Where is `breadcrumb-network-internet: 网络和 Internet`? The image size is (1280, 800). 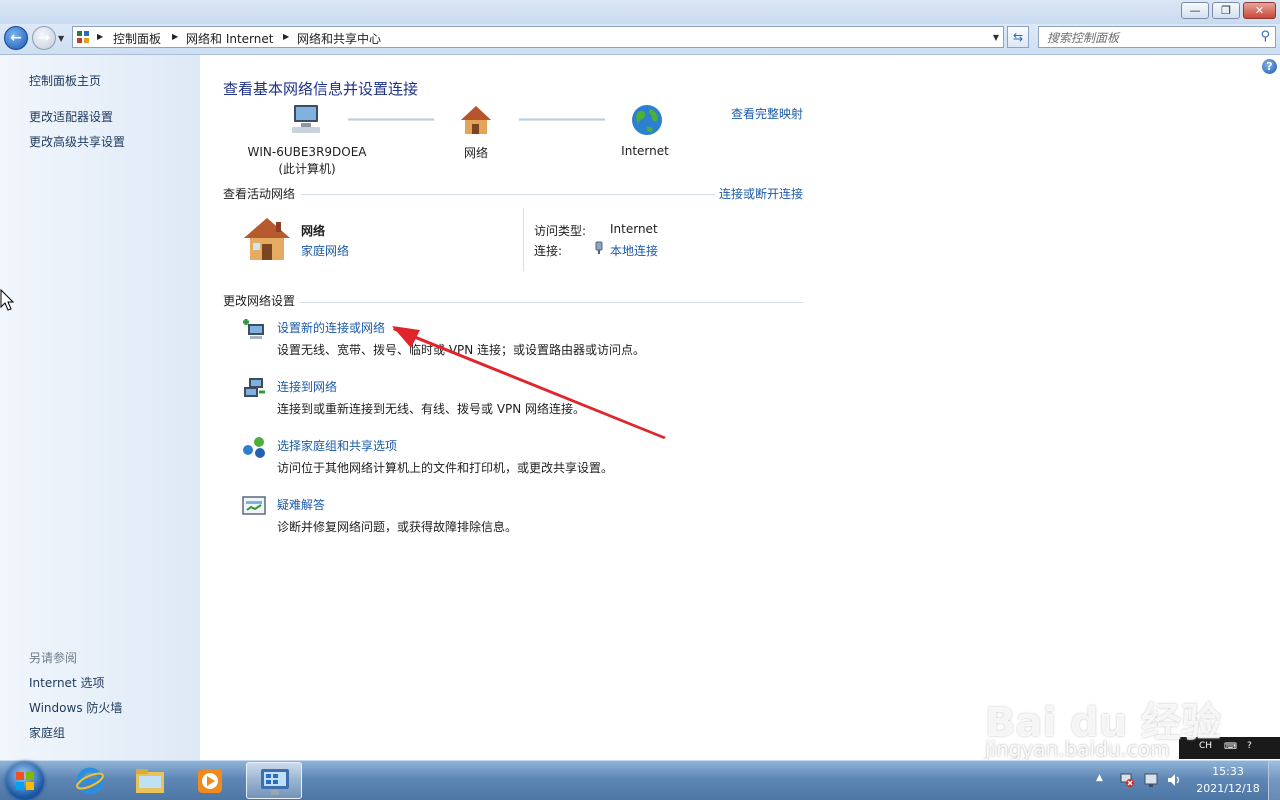
breadcrumb-network-internet: 网络和 Internet is located at coordinates (229, 38).